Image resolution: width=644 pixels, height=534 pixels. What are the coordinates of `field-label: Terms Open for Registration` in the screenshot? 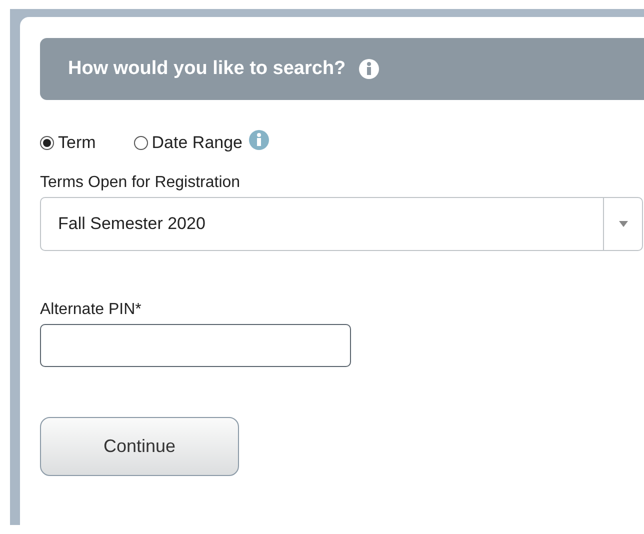 It's located at (141, 183).